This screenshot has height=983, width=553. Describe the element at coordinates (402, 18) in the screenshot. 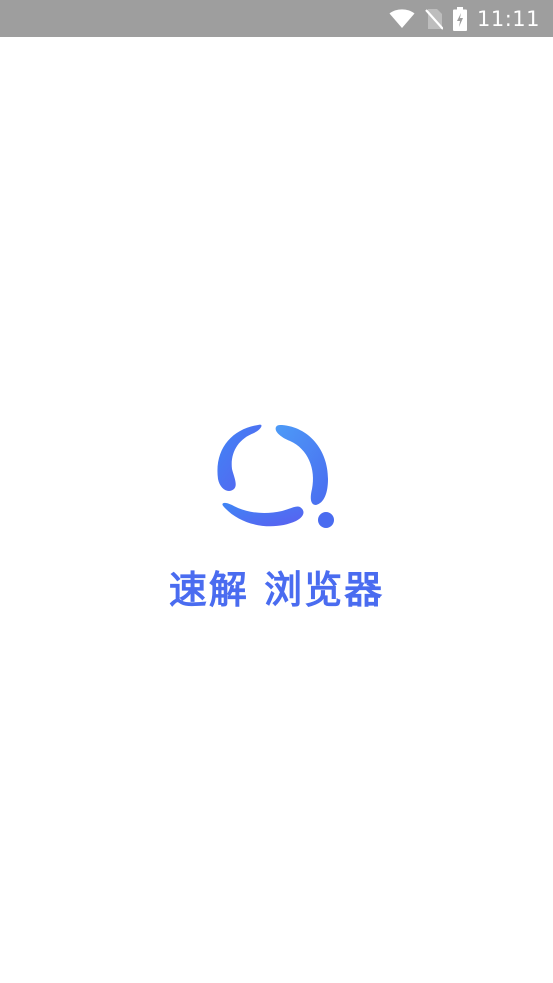

I see `wifi-icon` at that location.